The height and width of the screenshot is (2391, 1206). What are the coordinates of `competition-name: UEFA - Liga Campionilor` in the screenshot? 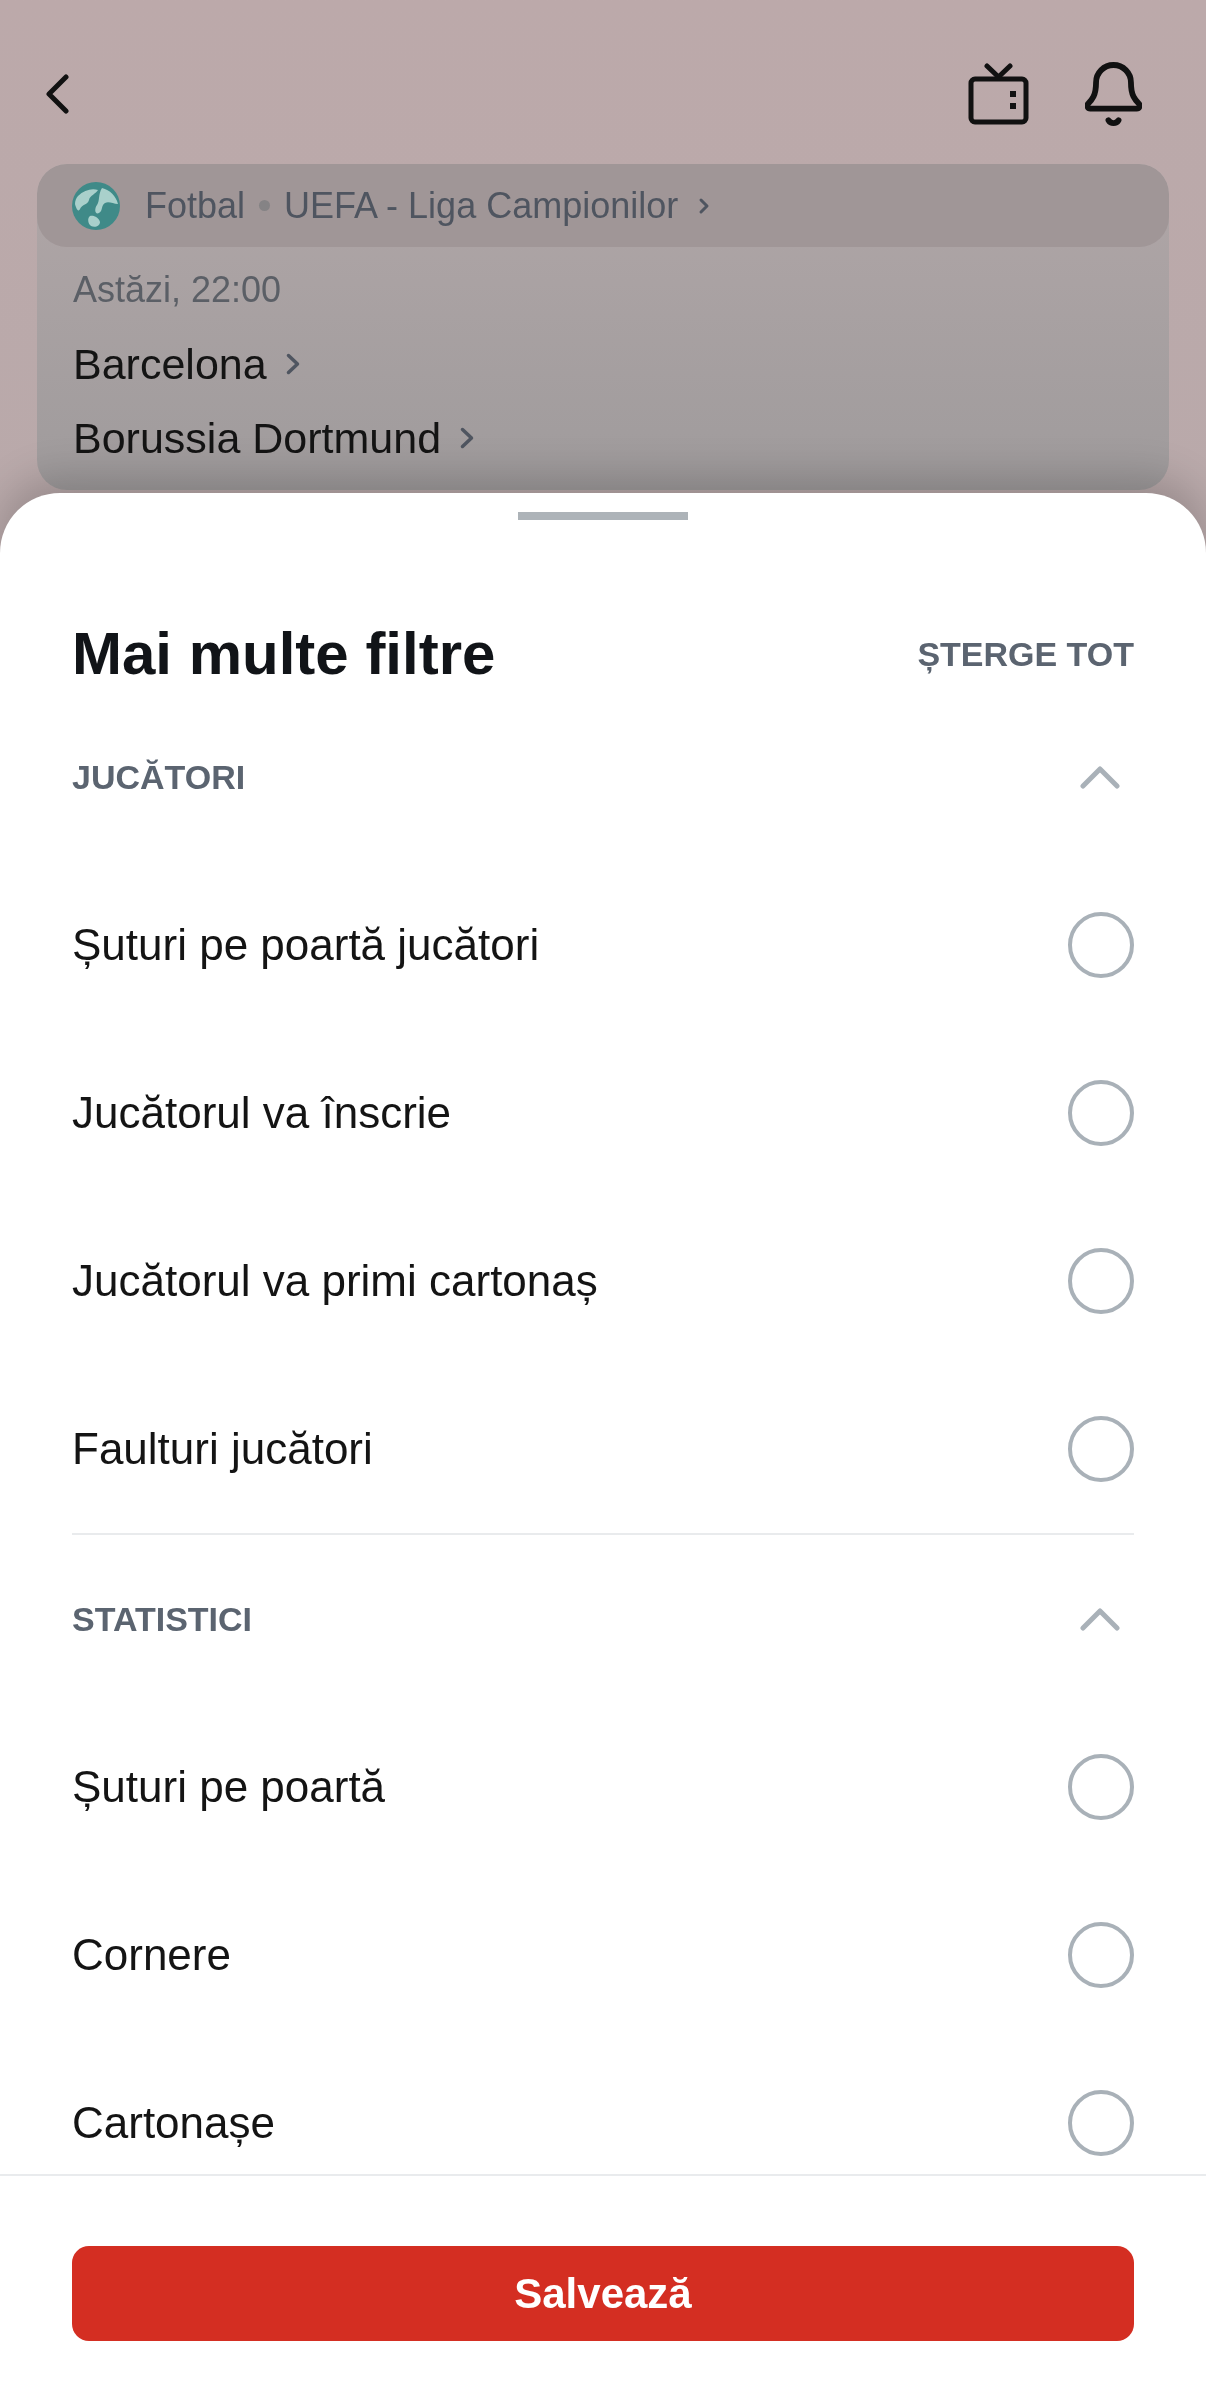 It's located at (481, 205).